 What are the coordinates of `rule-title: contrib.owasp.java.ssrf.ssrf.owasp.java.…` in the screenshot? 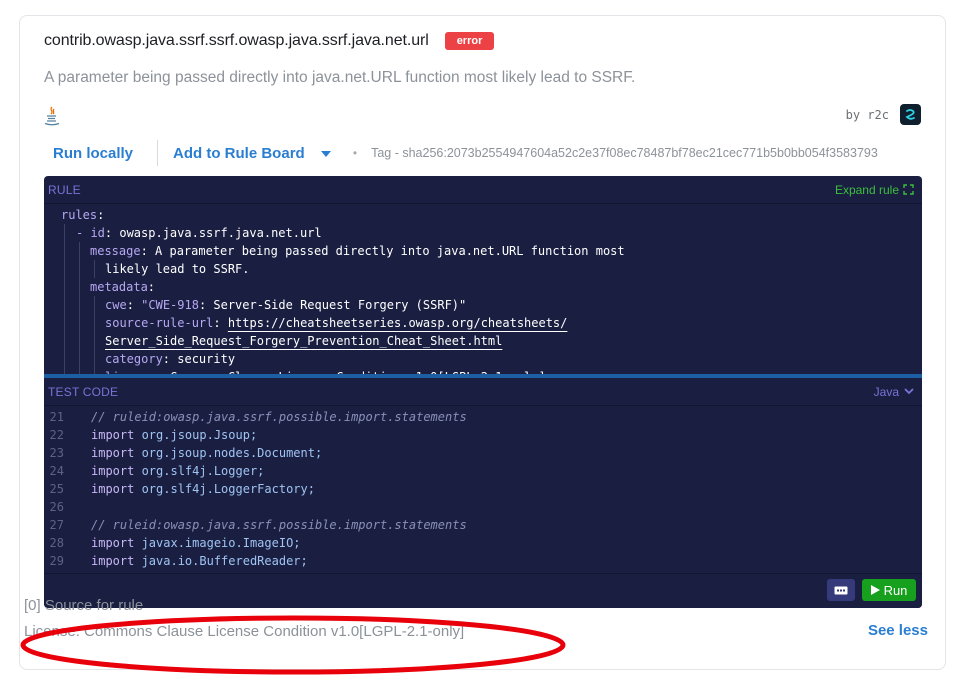 It's located at (236, 40).